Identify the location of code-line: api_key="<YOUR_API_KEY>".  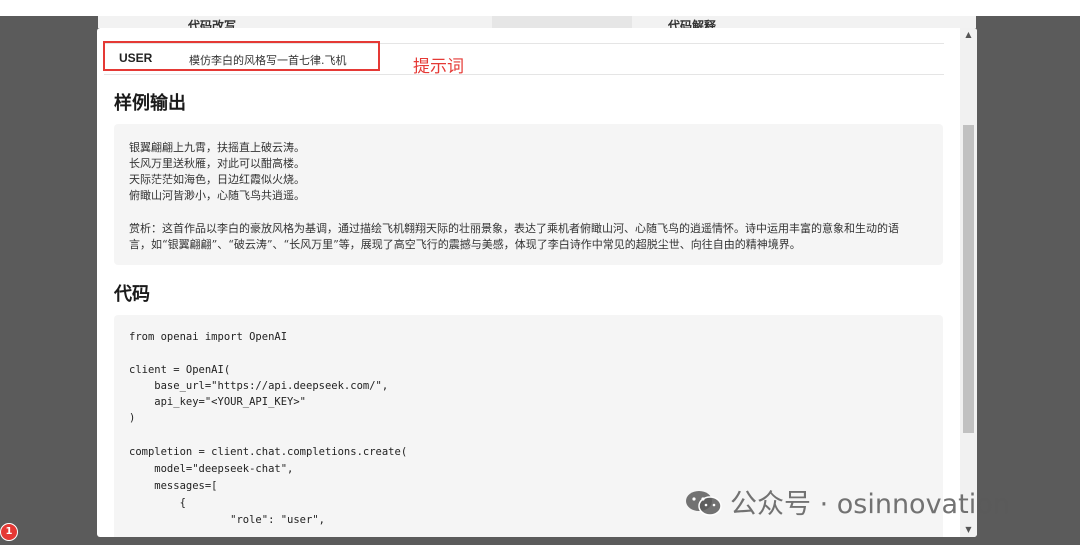
(218, 402).